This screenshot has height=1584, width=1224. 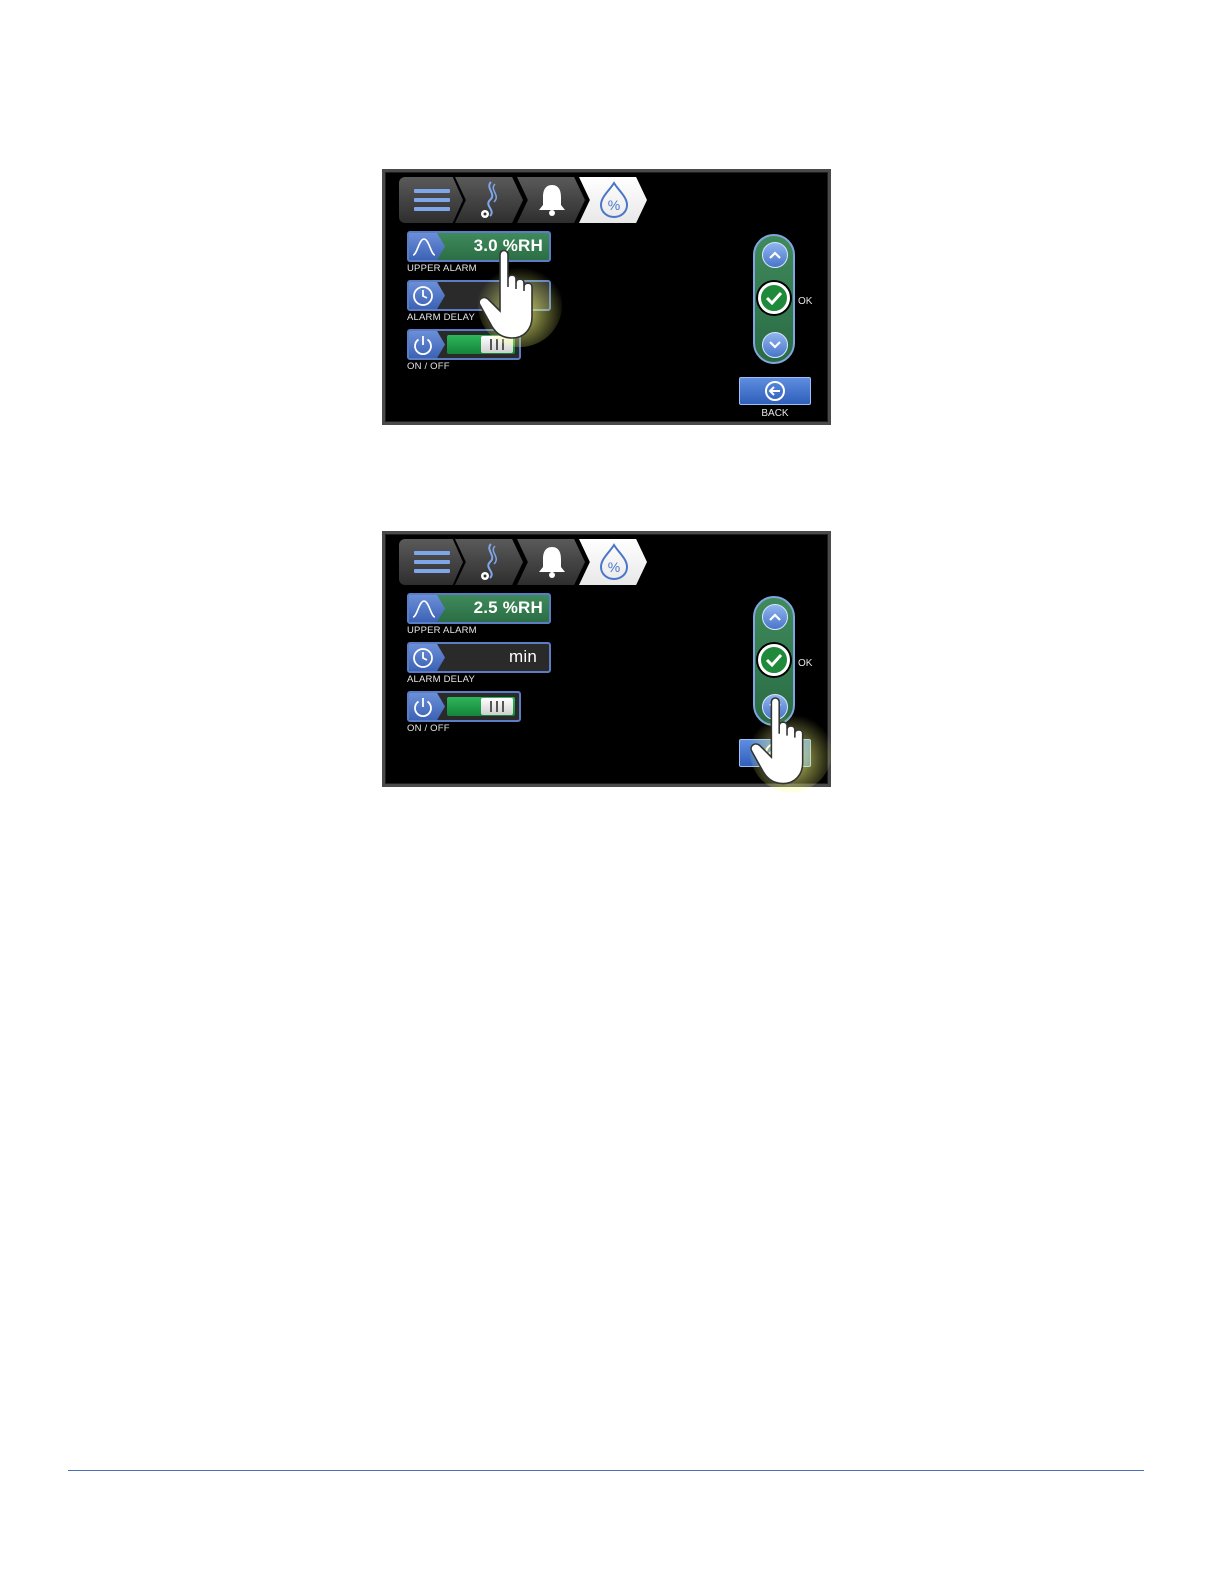 I want to click on alarm-delay-label: ALARM DELAY, so click(x=441, y=679).